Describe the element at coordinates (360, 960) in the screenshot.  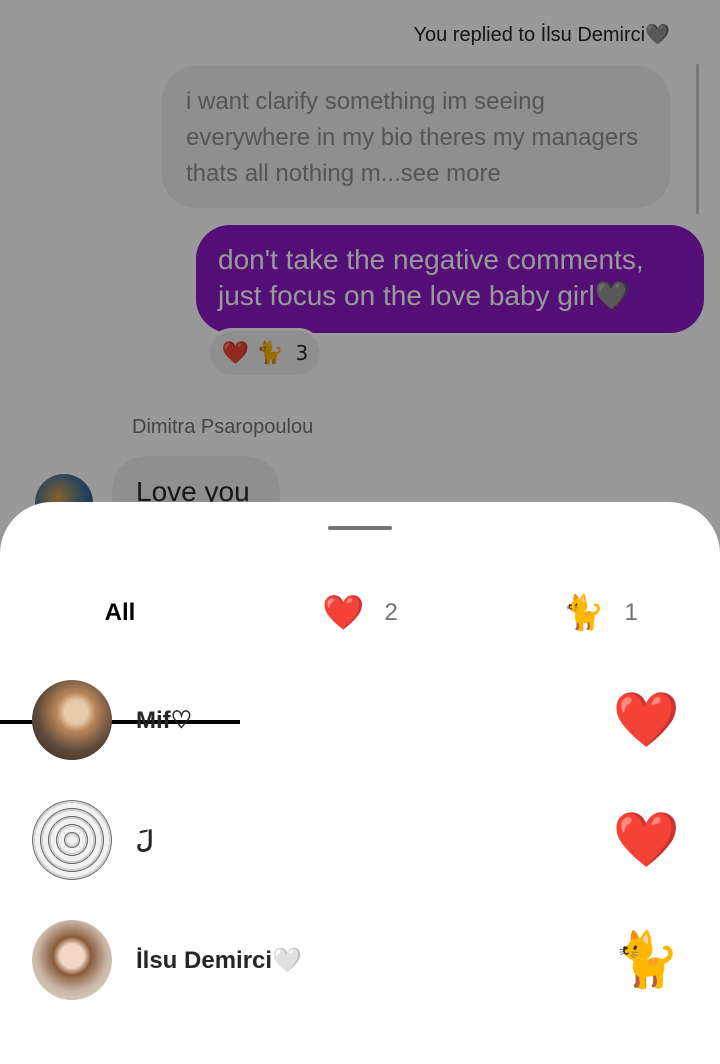
I see `reactor-row: İlsu Demirci🤍 🐈` at that location.